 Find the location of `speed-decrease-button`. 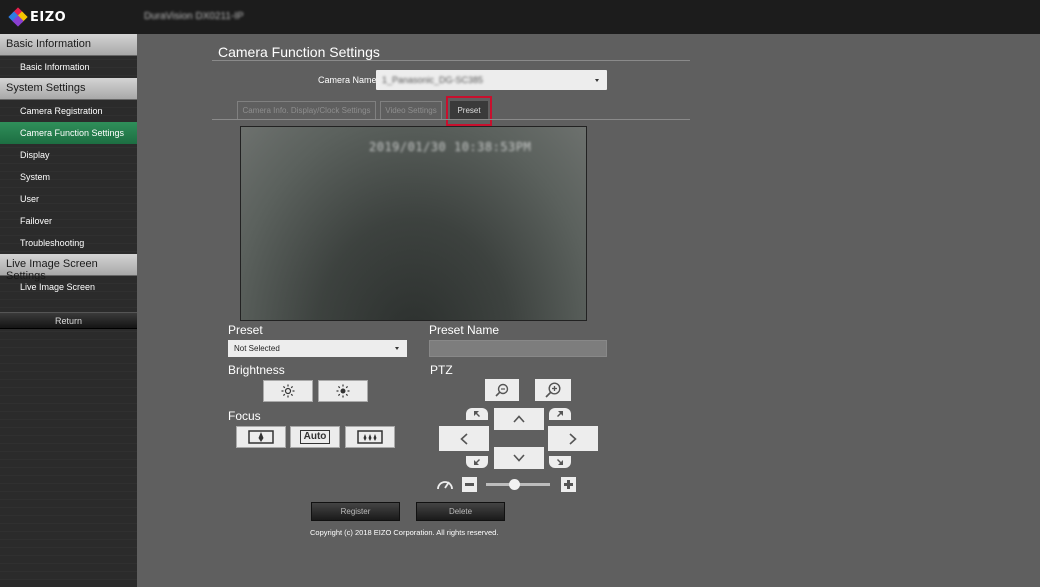

speed-decrease-button is located at coordinates (469, 484).